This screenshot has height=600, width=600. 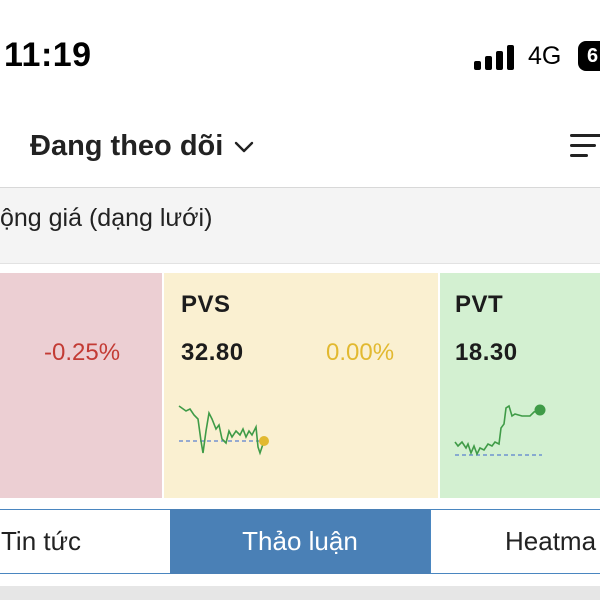 I want to click on section-header: ộng giá (dạng lưới), so click(x=300, y=226).